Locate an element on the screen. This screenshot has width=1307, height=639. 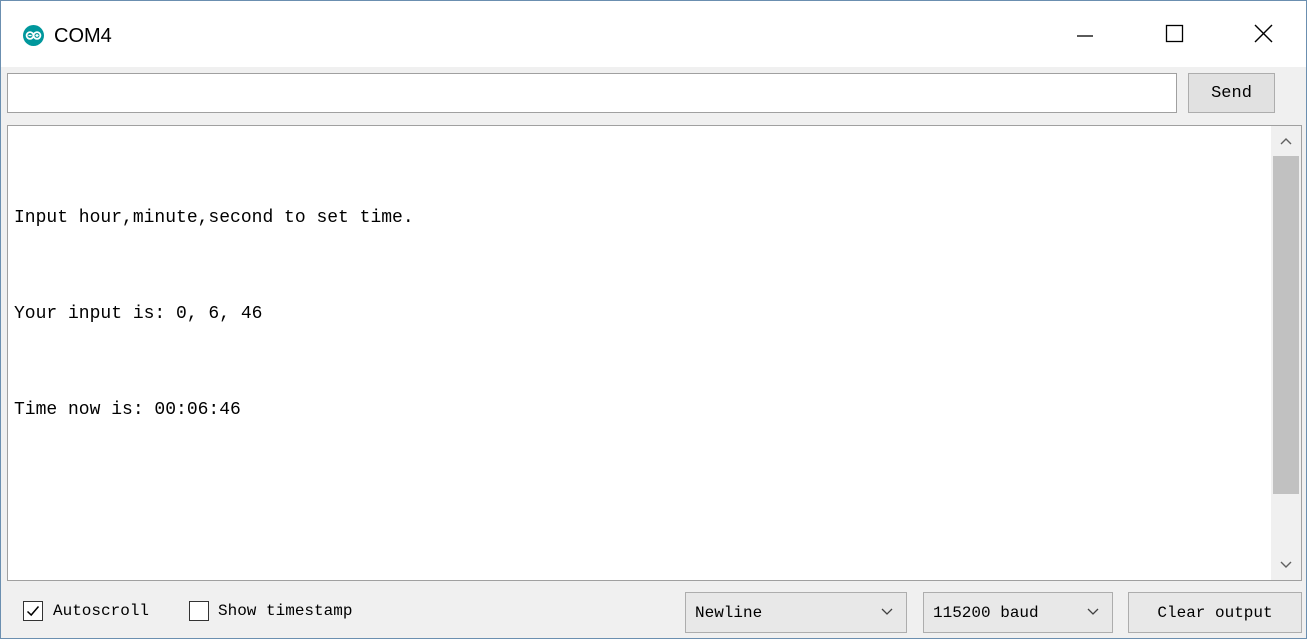
line-ending-select: Newline is located at coordinates (796, 612).